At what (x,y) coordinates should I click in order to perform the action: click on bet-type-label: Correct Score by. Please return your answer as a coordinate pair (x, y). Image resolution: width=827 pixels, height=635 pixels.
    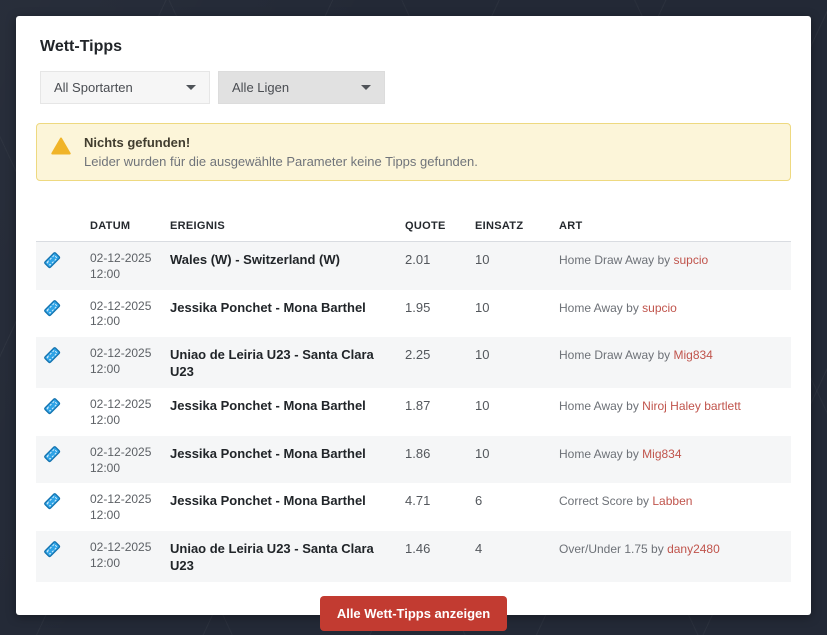
    Looking at the image, I should click on (604, 501).